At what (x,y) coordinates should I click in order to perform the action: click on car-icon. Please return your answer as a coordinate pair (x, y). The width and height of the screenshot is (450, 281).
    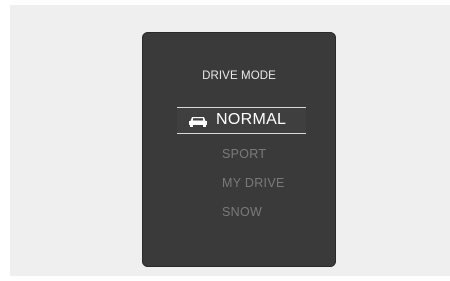
    Looking at the image, I should click on (198, 122).